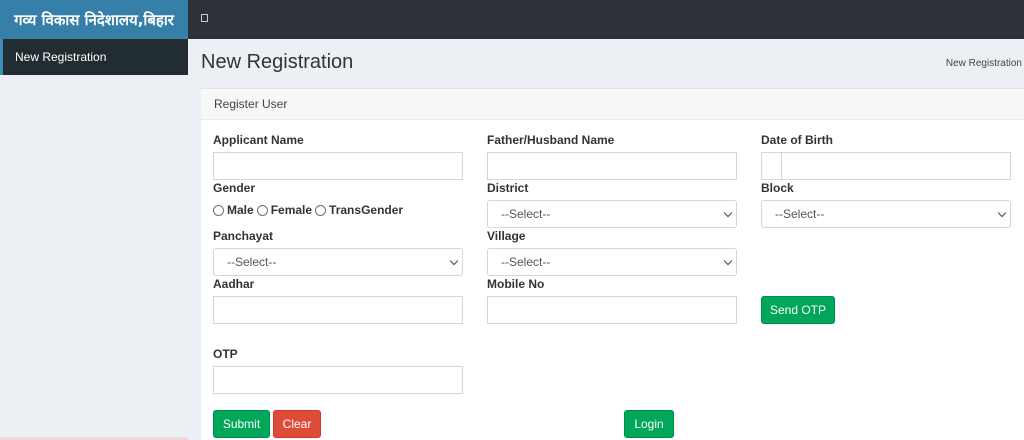  Describe the element at coordinates (204, 18) in the screenshot. I see `sidebar-toggle-icon` at that location.